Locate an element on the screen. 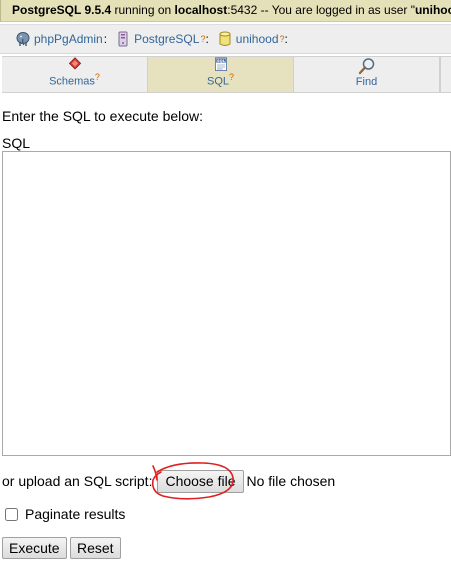  tab-label: SQL is located at coordinates (218, 82).